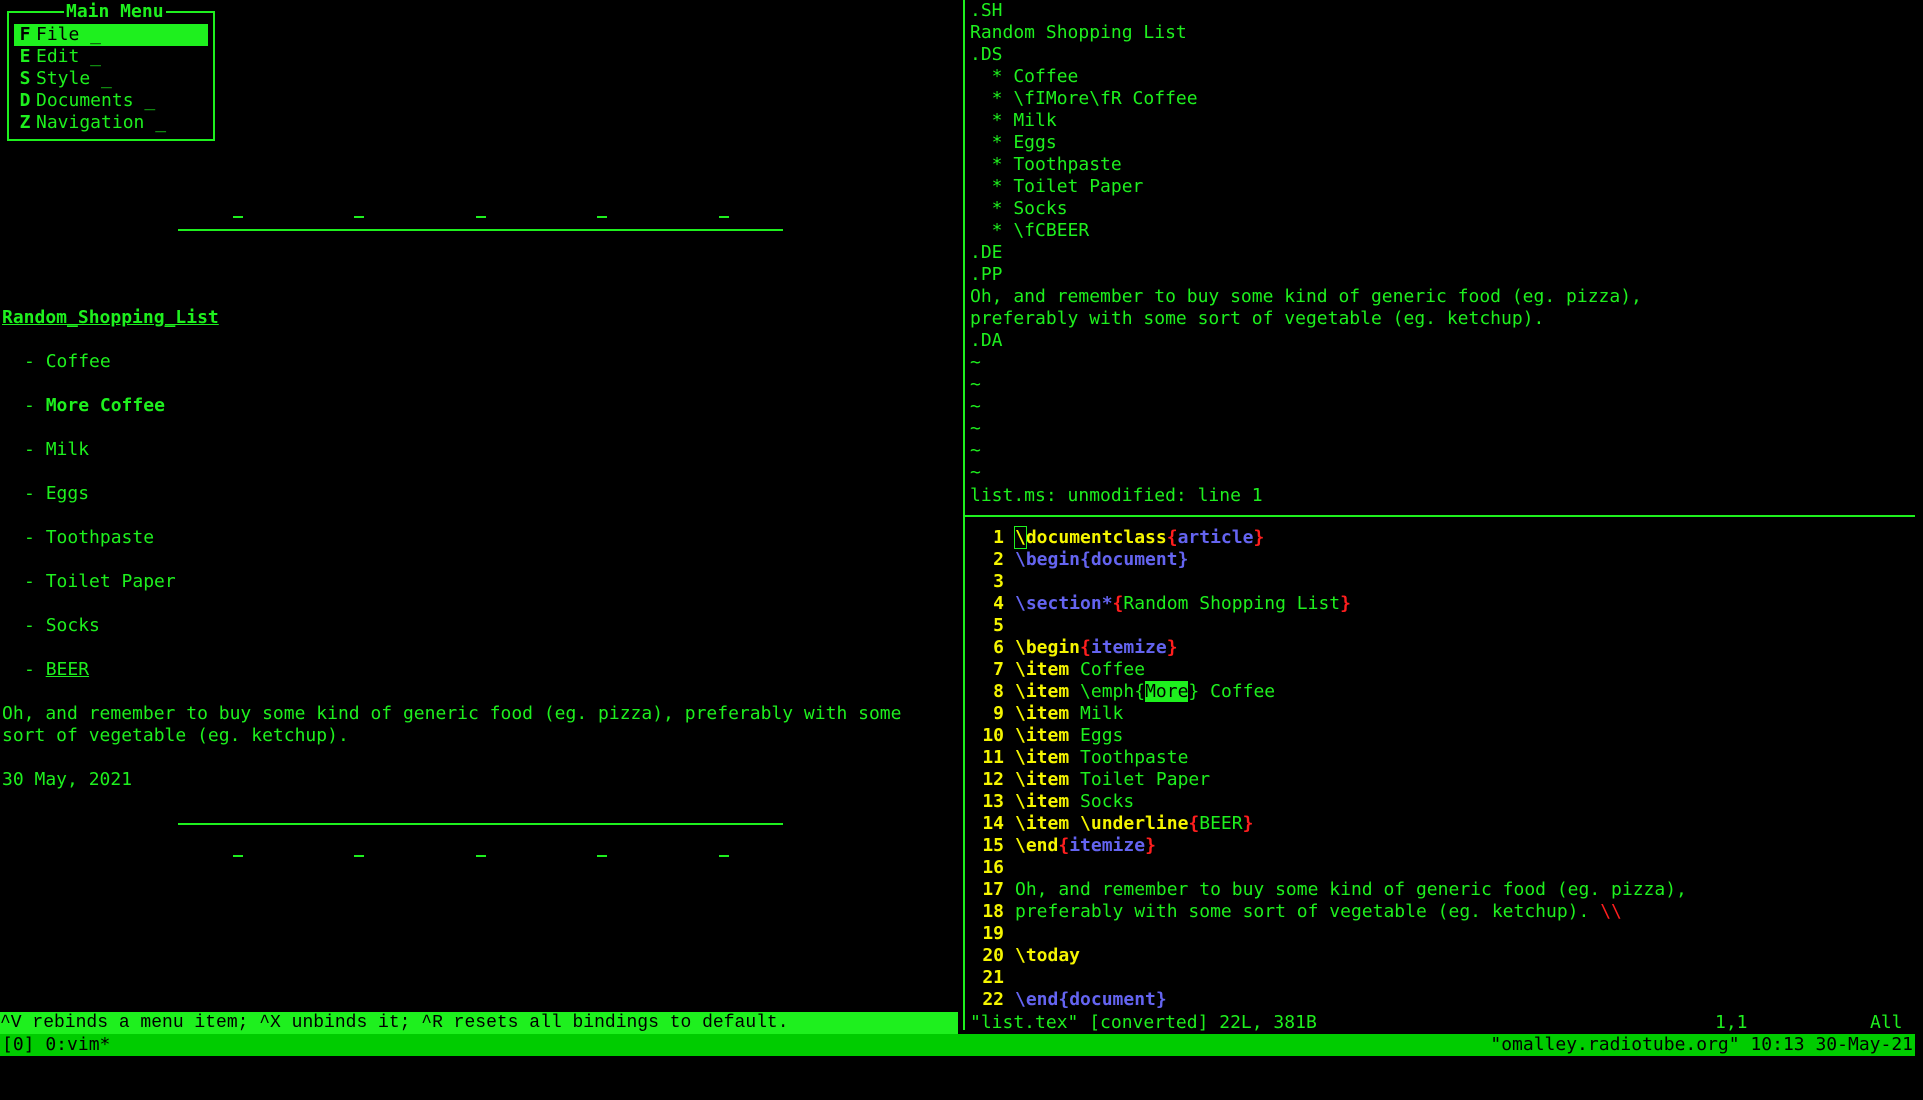 This screenshot has width=1923, height=1100. What do you see at coordinates (67, 361) in the screenshot?
I see `list-item: - Coffee` at bounding box center [67, 361].